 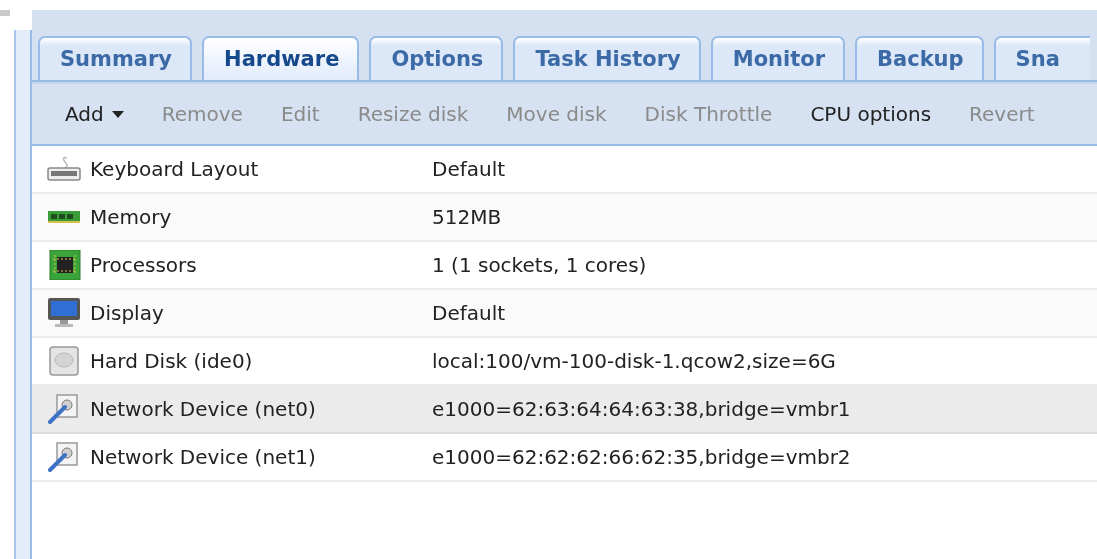 What do you see at coordinates (1041, 58) in the screenshot?
I see `tab: Sna` at bounding box center [1041, 58].